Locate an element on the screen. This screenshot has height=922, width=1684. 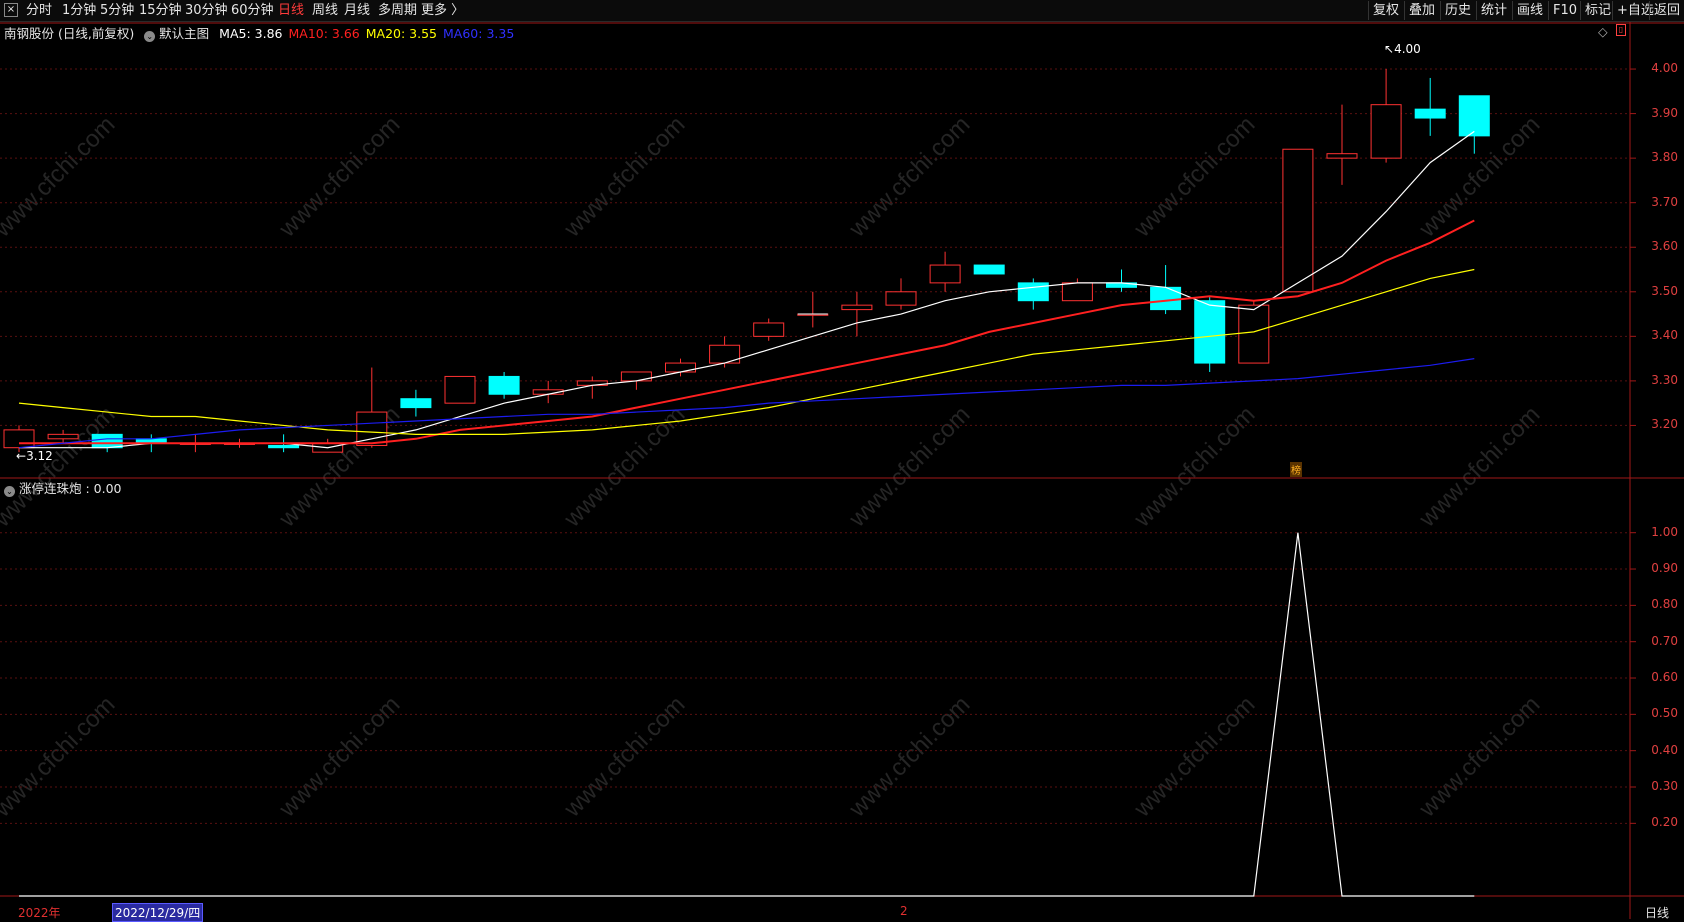
indicator-tick-label: 0.50 is located at coordinates (1664, 713).